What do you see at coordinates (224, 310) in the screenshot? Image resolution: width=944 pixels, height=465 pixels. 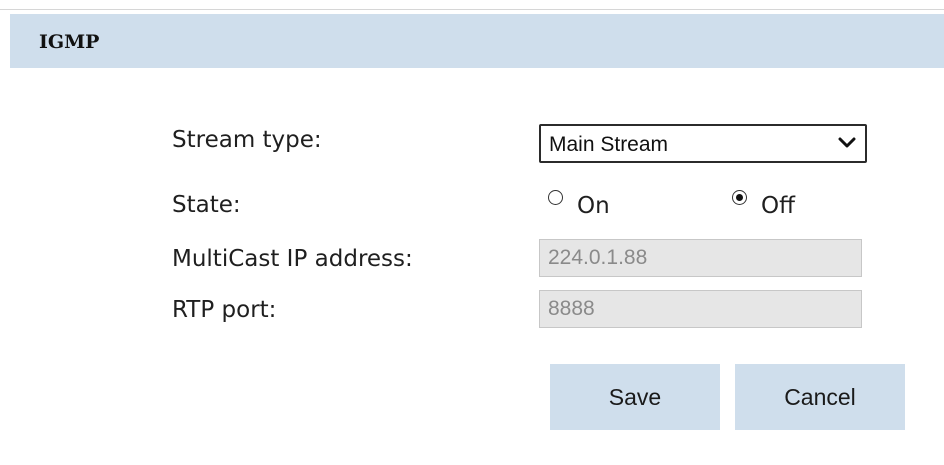 I see `rtp-port-label: RTP port:` at bounding box center [224, 310].